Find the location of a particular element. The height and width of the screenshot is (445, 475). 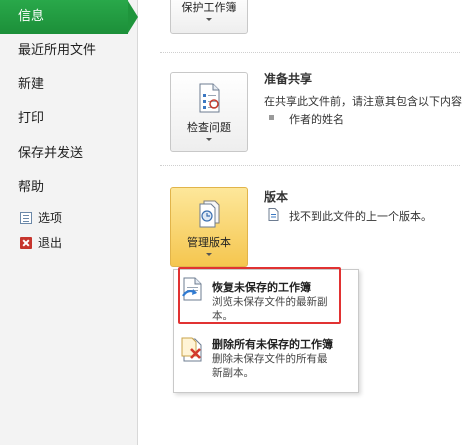

nav-exit-label: 退出 is located at coordinates (50, 243).